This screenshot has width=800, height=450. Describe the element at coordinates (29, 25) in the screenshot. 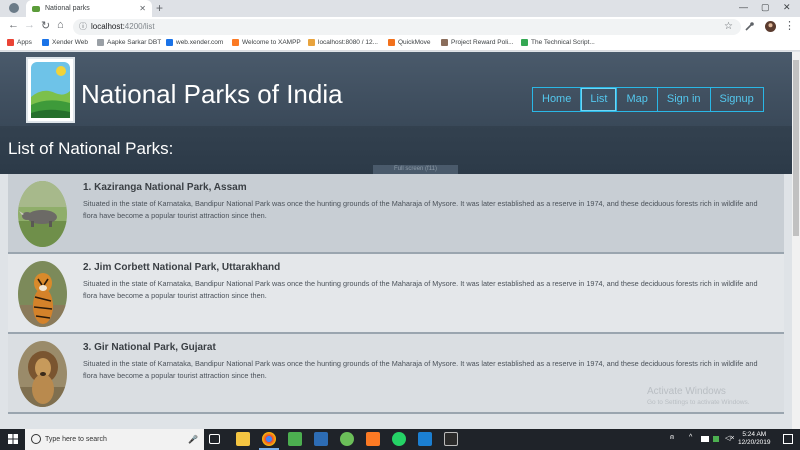

I see `forward-icon: →` at that location.